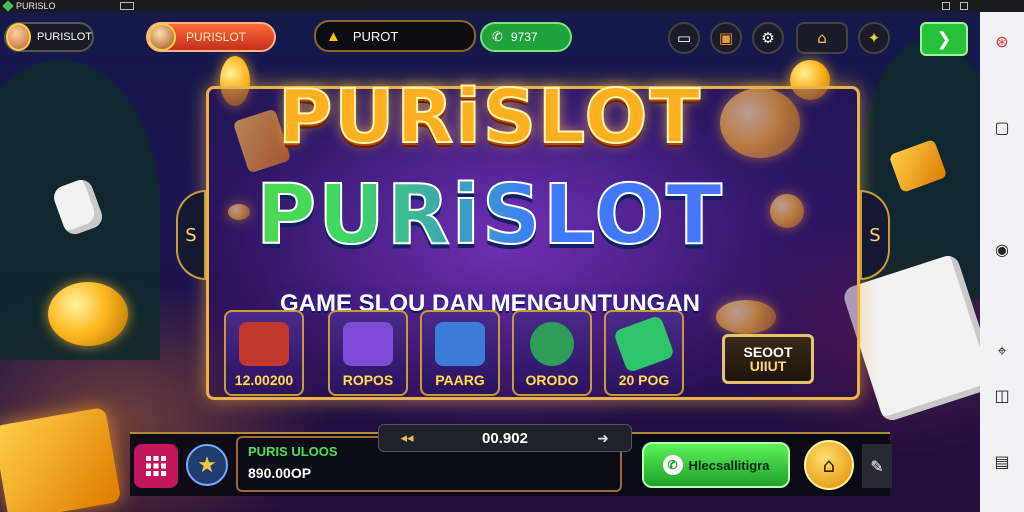 The width and height of the screenshot is (1024, 512). What do you see at coordinates (603, 438) in the screenshot?
I see `forward-button: ➜` at bounding box center [603, 438].